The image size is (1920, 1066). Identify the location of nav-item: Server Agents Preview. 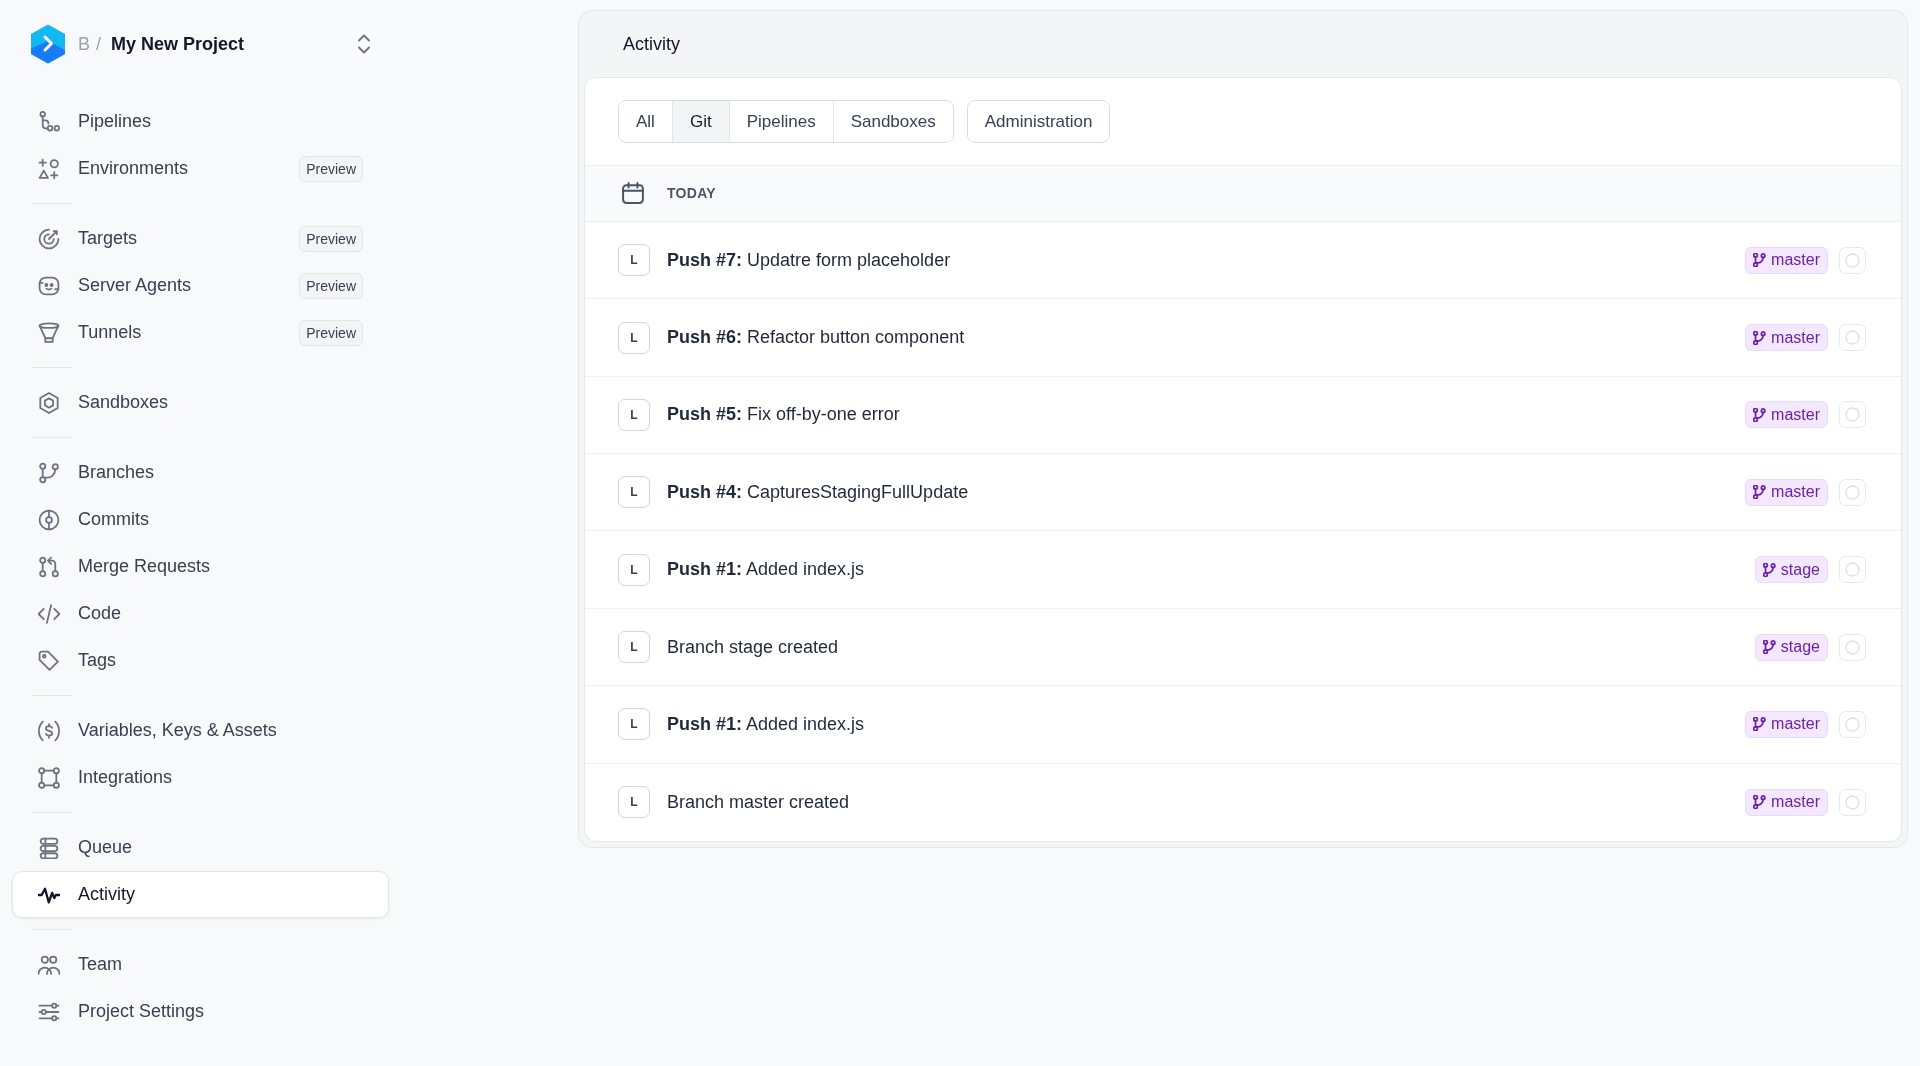
(200, 285).